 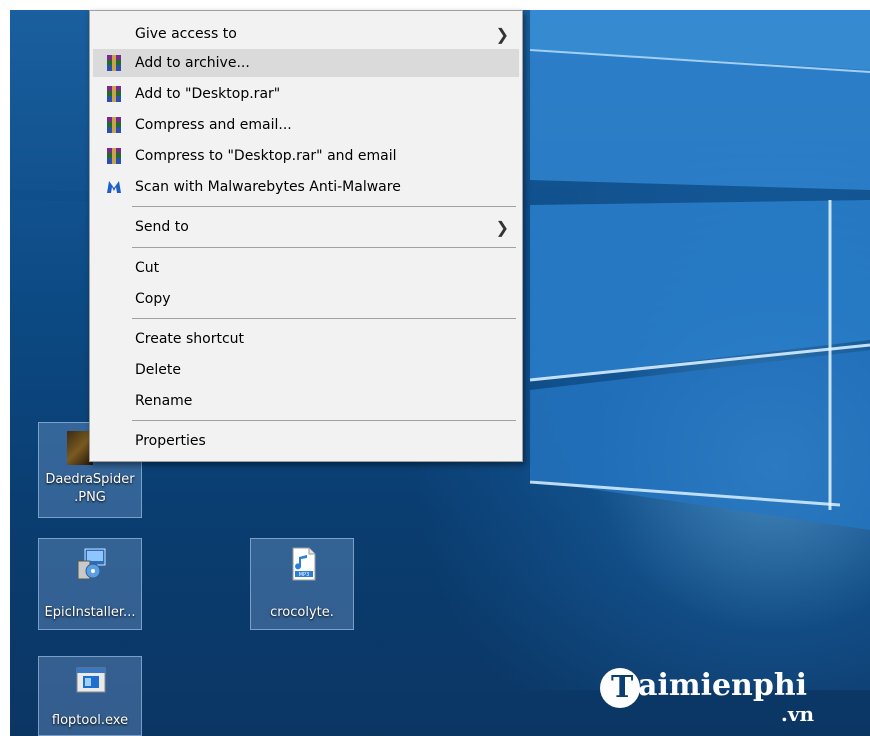 What do you see at coordinates (306, 299) in the screenshot?
I see `menu-item-copy: Copy` at bounding box center [306, 299].